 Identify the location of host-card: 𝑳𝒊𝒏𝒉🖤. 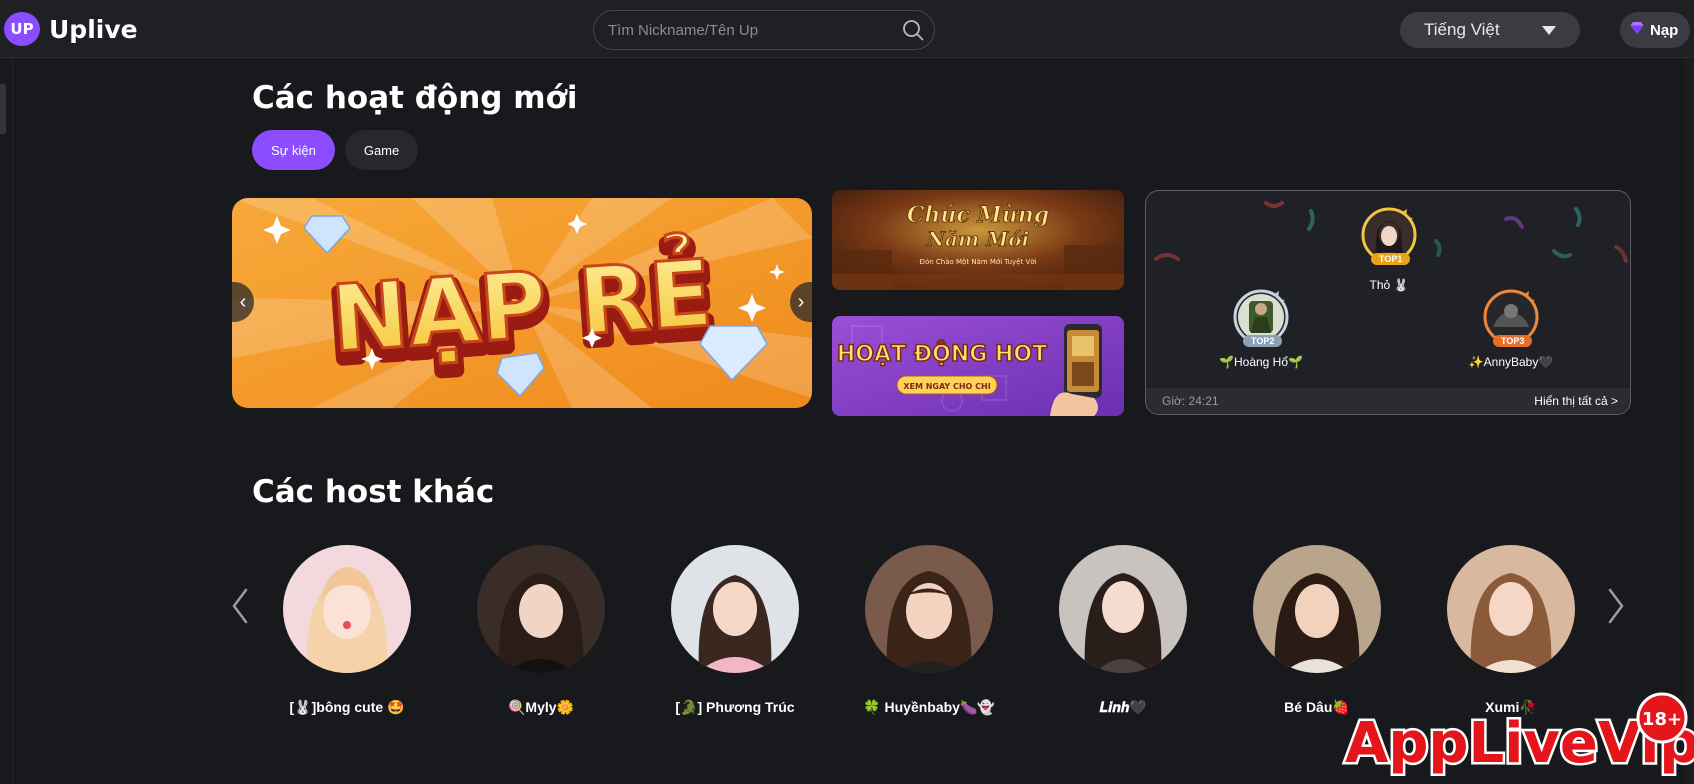
(1123, 630).